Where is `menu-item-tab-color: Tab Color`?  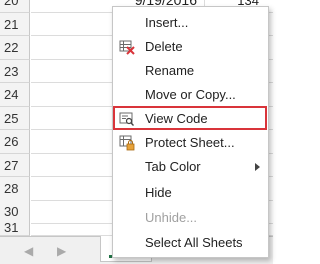
menu-item-tab-color: Tab Color is located at coordinates (190, 167).